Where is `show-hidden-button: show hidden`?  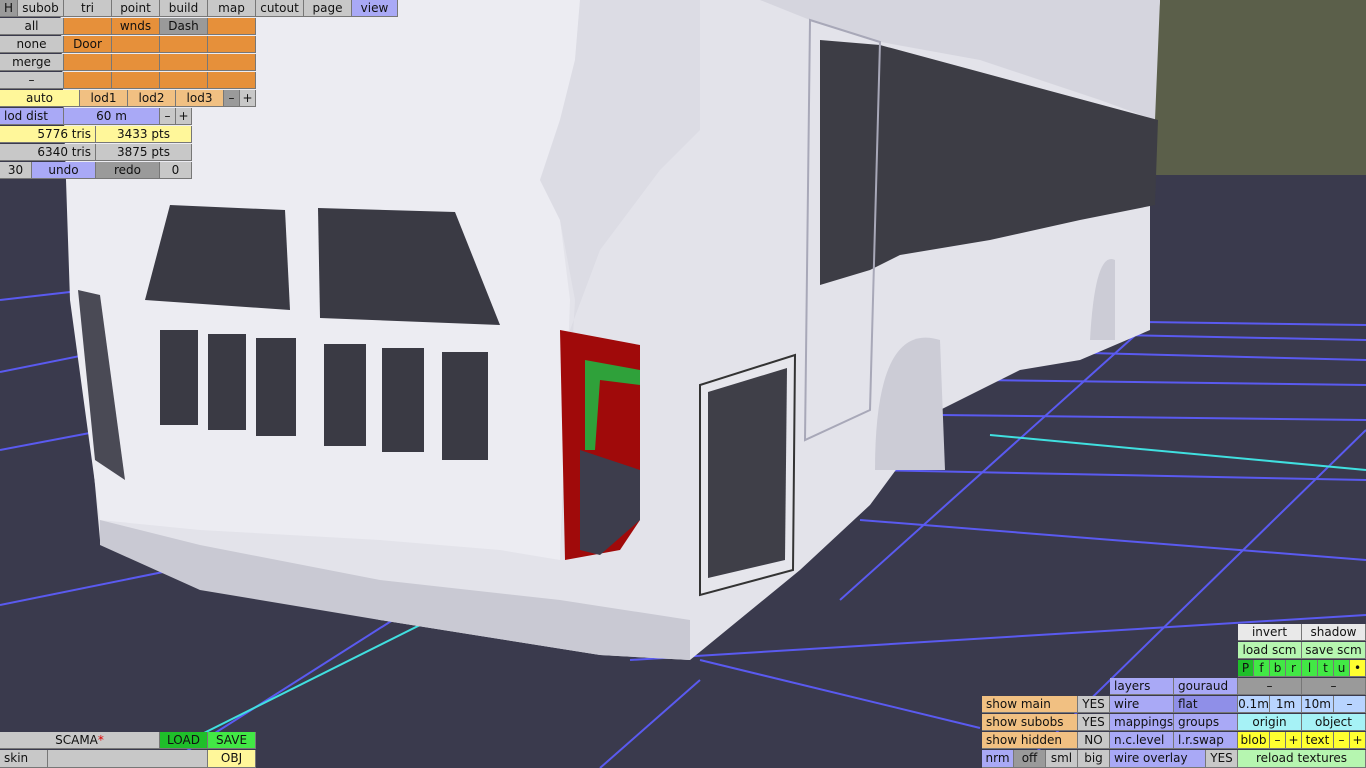
show-hidden-button: show hidden is located at coordinates (1030, 740).